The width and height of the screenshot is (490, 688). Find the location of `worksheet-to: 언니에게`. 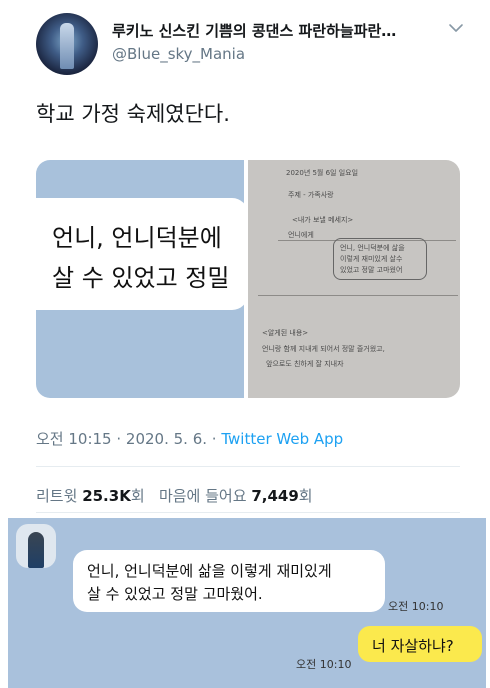

worksheet-to: 언니에게 is located at coordinates (301, 235).